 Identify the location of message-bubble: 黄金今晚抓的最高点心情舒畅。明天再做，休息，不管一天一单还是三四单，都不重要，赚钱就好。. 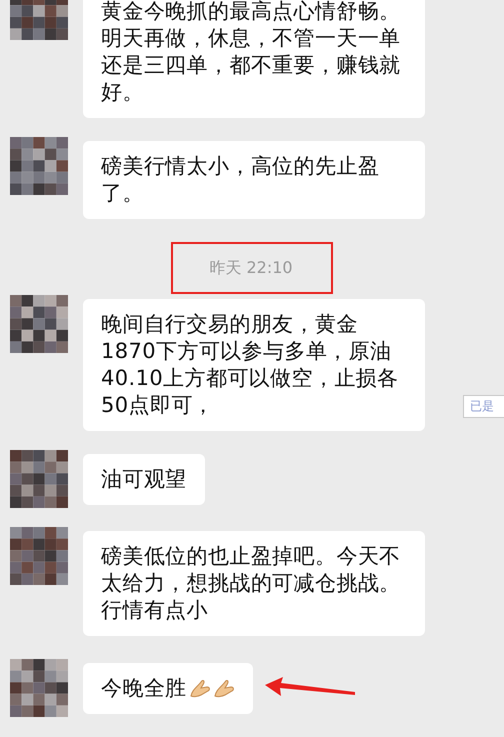
(254, 59).